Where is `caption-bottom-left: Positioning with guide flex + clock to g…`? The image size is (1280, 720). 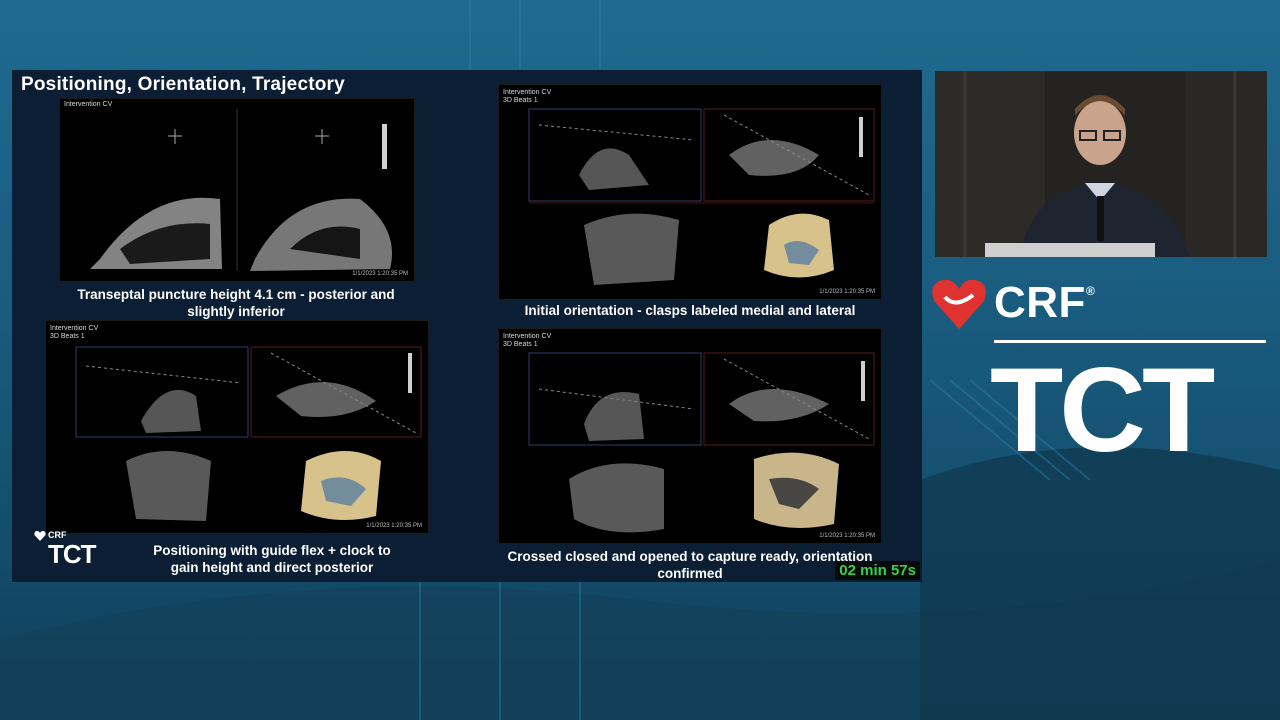 caption-bottom-left: Positioning with guide flex + clock to g… is located at coordinates (272, 559).